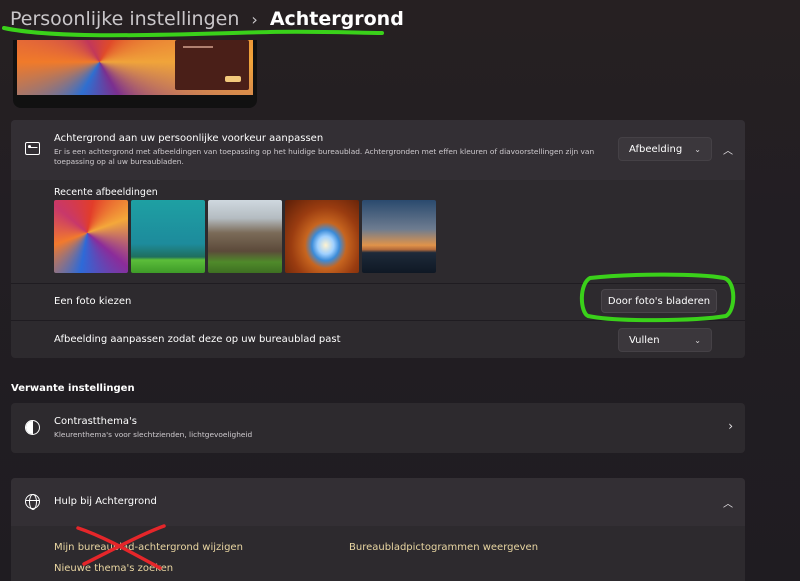  Describe the element at coordinates (656, 149) in the screenshot. I see `background-type-value: Afbeelding` at that location.